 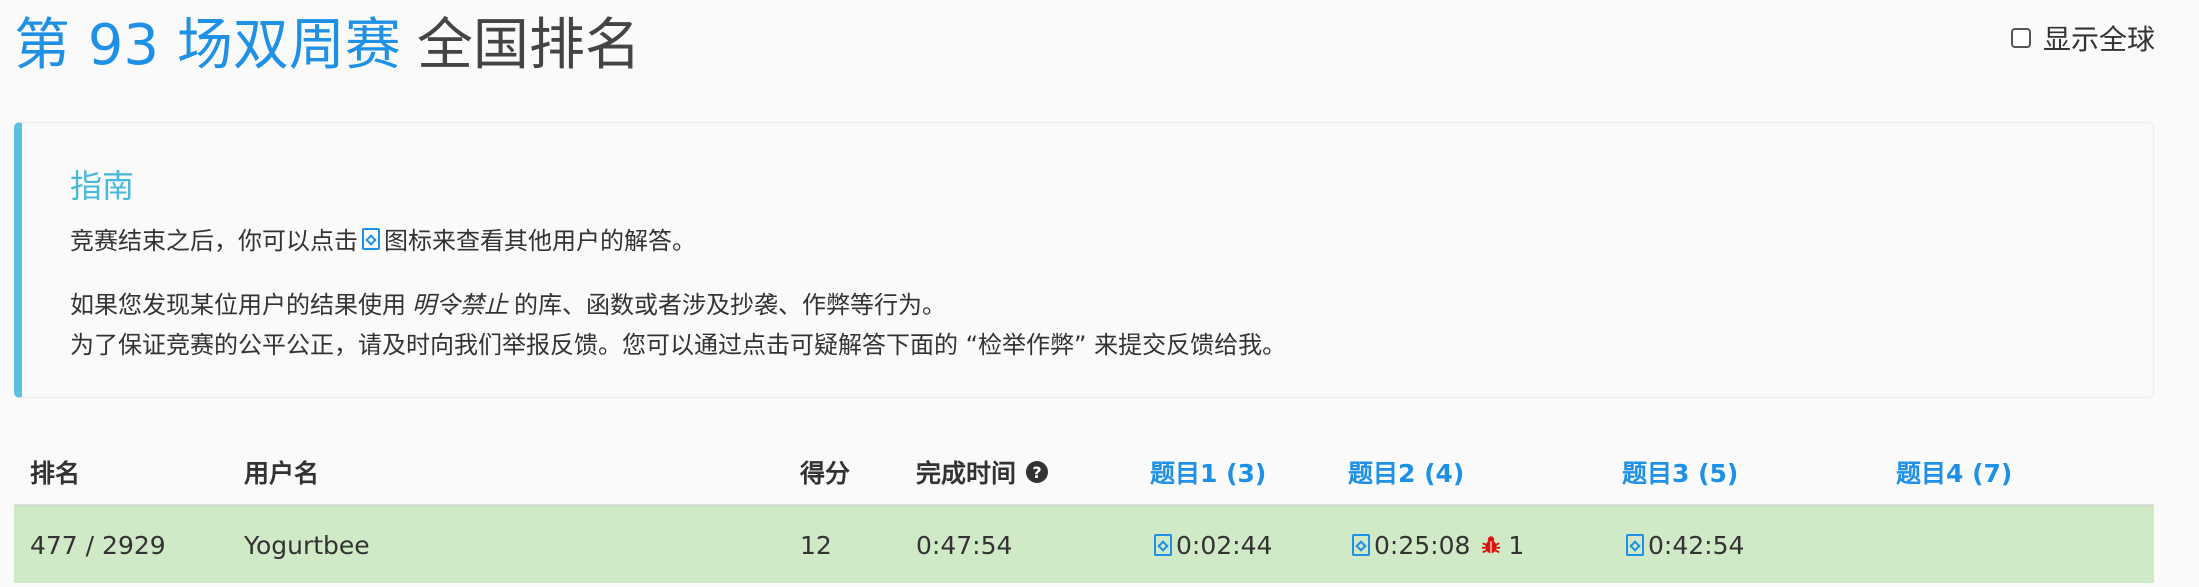 What do you see at coordinates (307, 545) in the screenshot?
I see `cell-username: Yogurtbee` at bounding box center [307, 545].